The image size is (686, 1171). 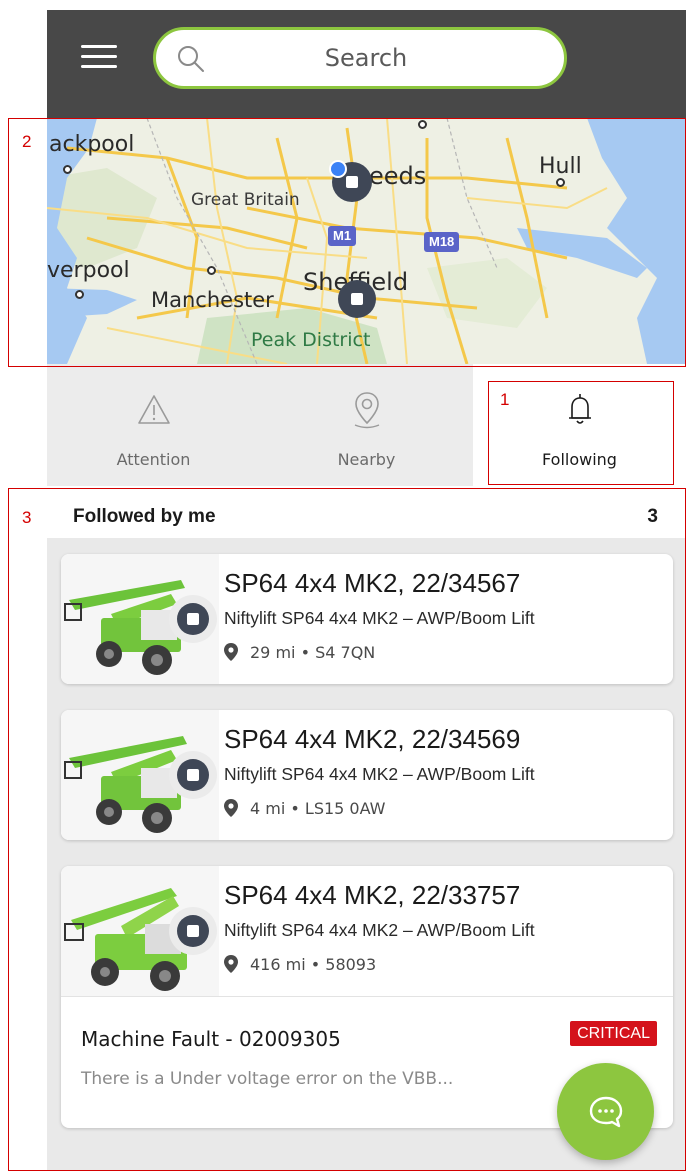 I want to click on search-icon, so click(x=191, y=59).